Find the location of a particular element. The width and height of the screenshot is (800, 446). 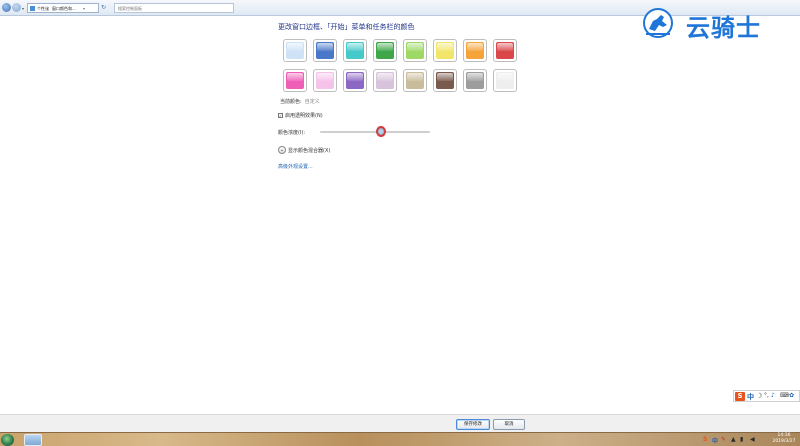

color-swatch-chocolate is located at coordinates (445, 80).